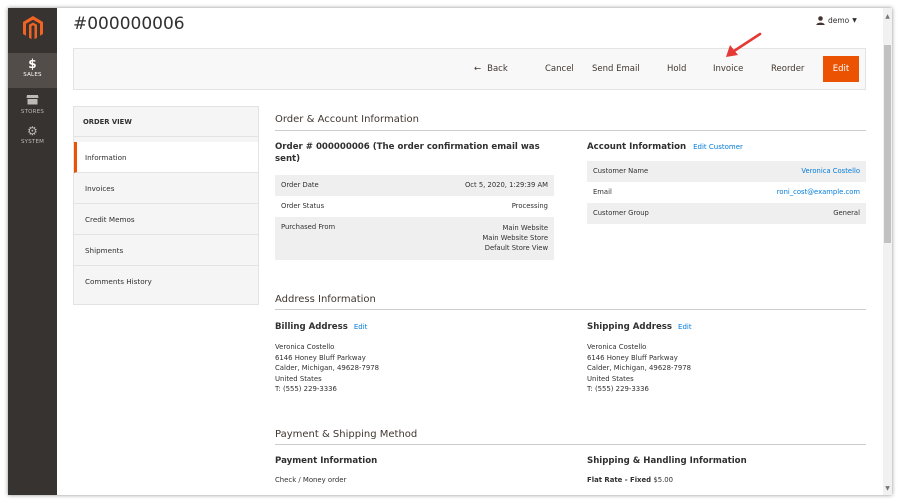  What do you see at coordinates (32, 64) in the screenshot?
I see `dollar-icon: $` at bounding box center [32, 64].